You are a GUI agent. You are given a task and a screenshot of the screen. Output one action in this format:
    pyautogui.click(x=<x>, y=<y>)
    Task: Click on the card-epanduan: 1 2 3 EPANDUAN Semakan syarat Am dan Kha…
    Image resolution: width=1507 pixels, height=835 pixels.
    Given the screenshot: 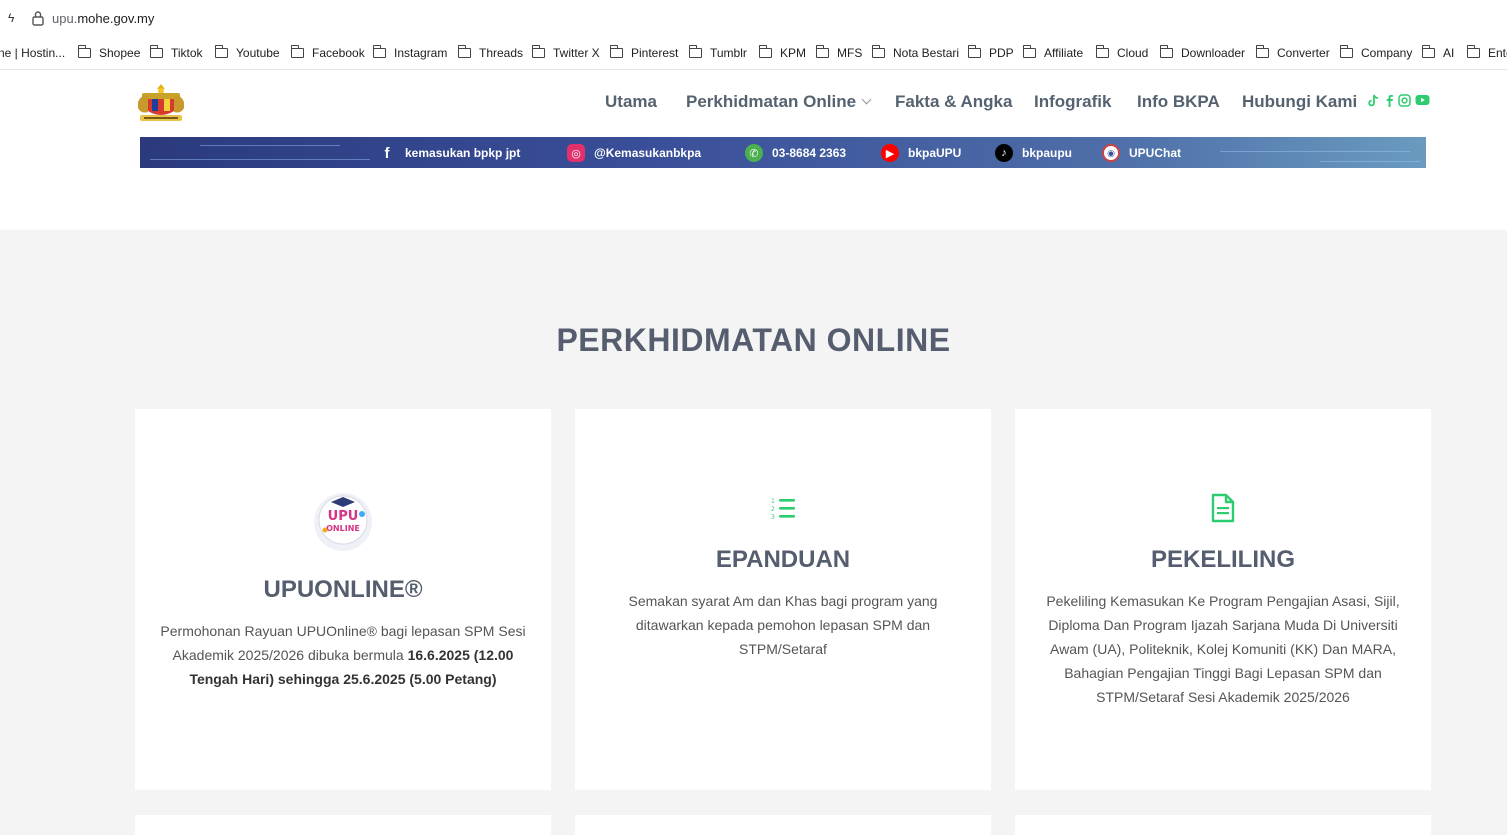 What is the action you would take?
    pyautogui.click(x=783, y=599)
    